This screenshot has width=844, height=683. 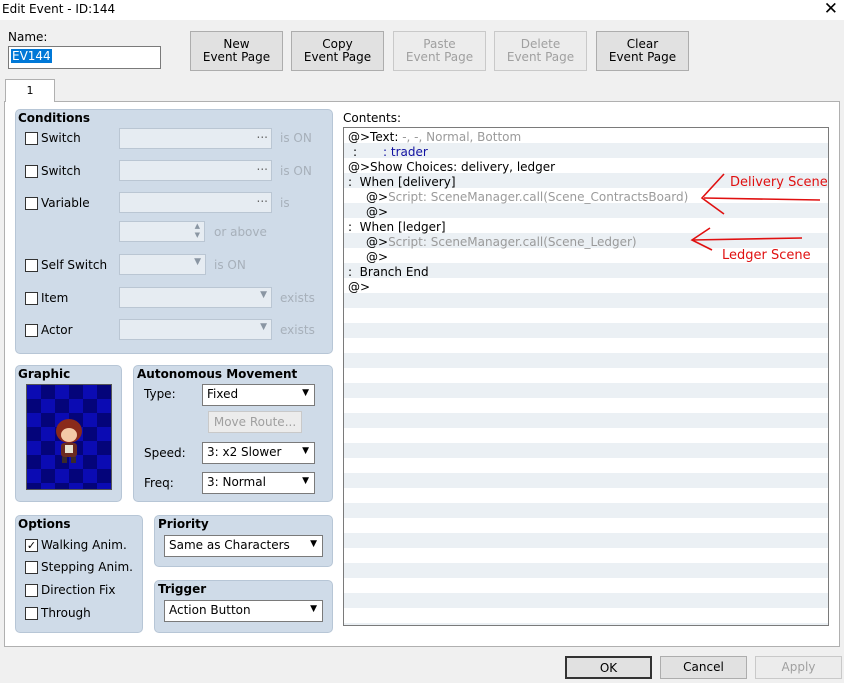 I want to click on priority-value: Same as Characters, so click(x=229, y=545).